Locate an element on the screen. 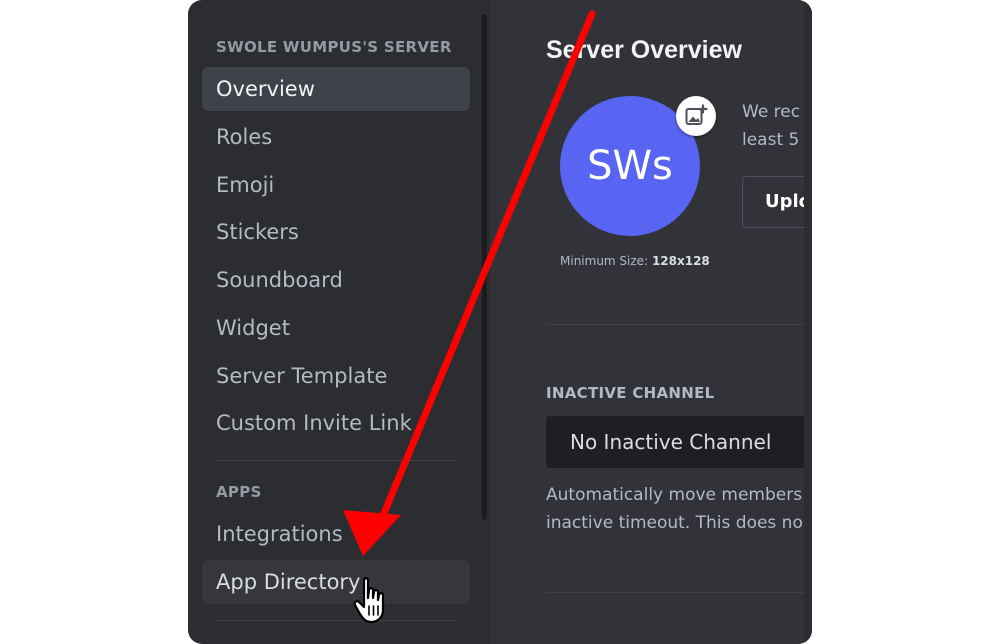 The height and width of the screenshot is (644, 1000). sidebar-item-server-template: Server Template is located at coordinates (336, 376).